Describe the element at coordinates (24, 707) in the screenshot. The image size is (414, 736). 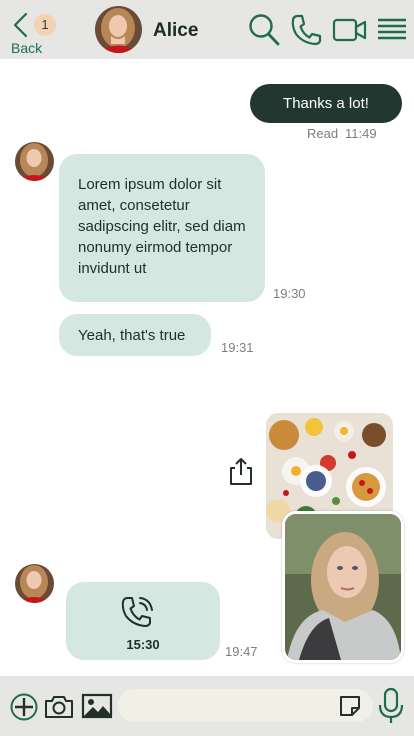
I see `plus-icon` at that location.